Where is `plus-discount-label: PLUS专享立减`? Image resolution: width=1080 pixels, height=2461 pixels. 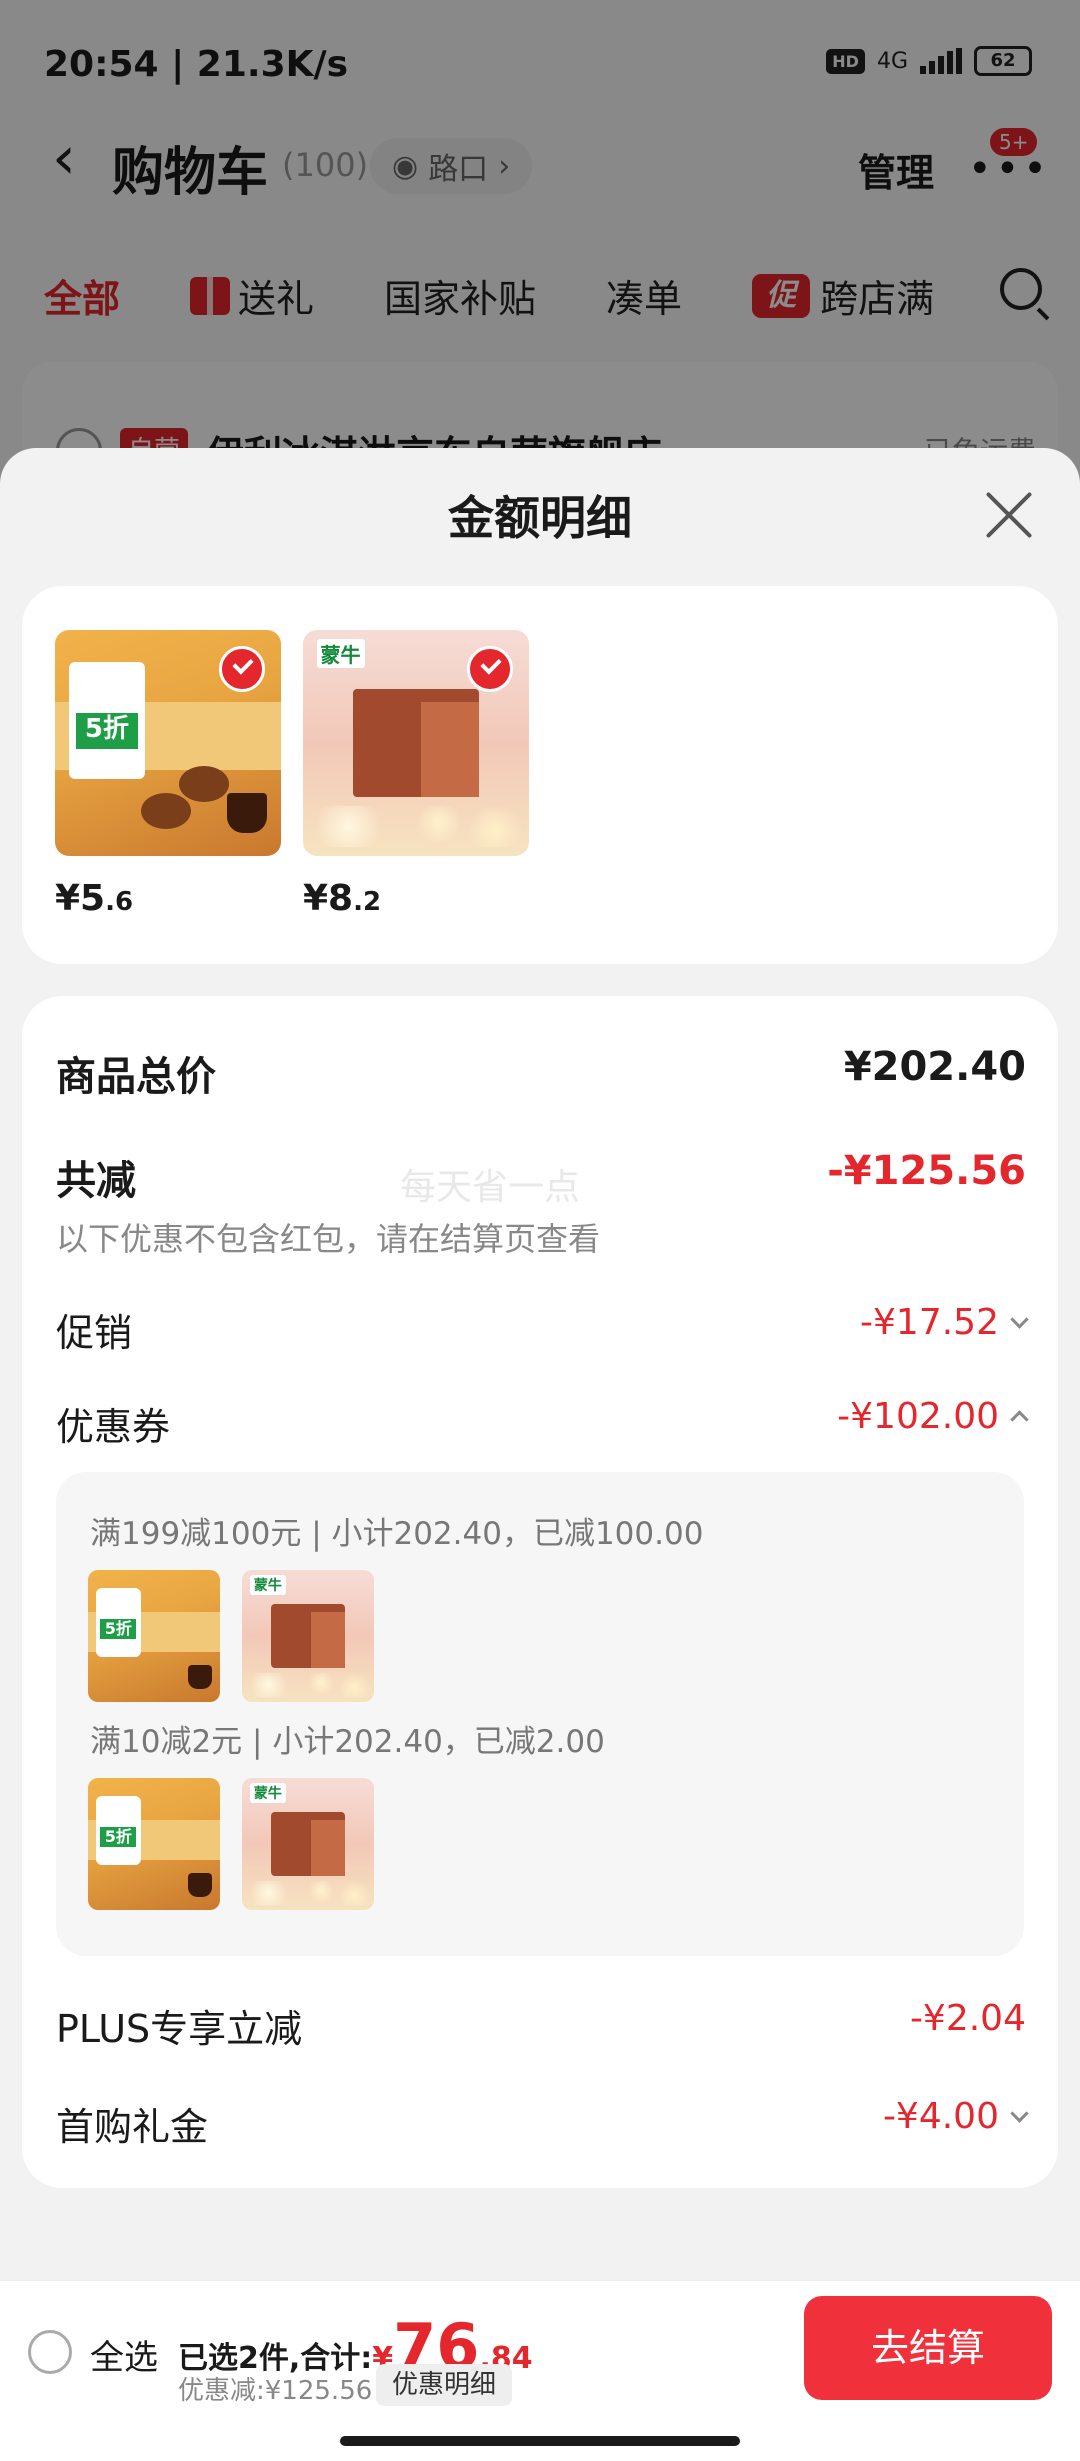 plus-discount-label: PLUS专享立减 is located at coordinates (179, 2029).